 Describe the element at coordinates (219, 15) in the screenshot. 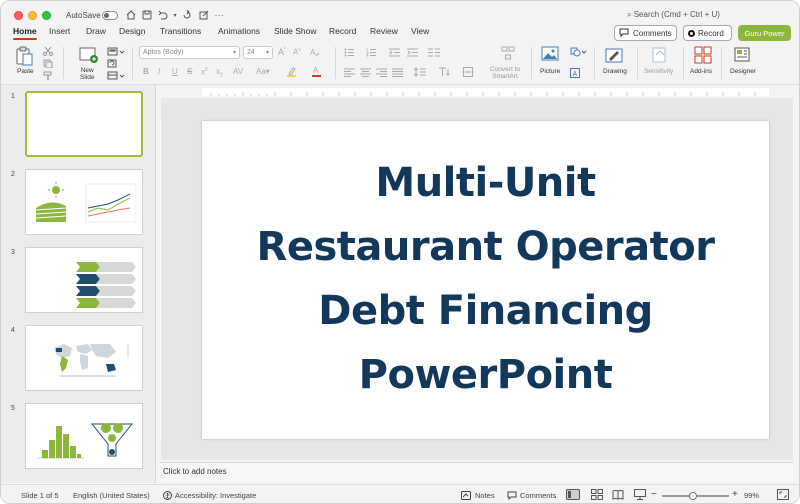

I see `more-options-icon: ···` at that location.